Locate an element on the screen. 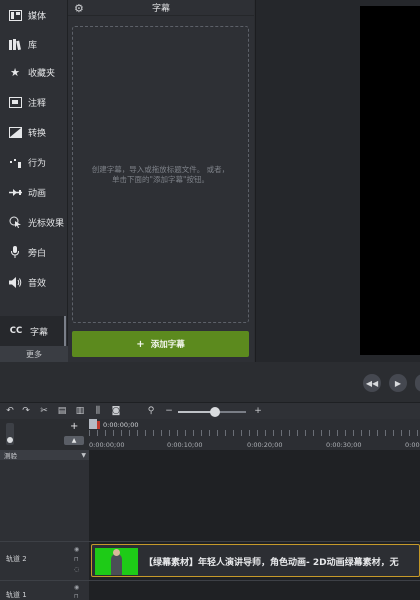 The width and height of the screenshot is (420, 600). copy-icon: ▤ is located at coordinates (62, 411).